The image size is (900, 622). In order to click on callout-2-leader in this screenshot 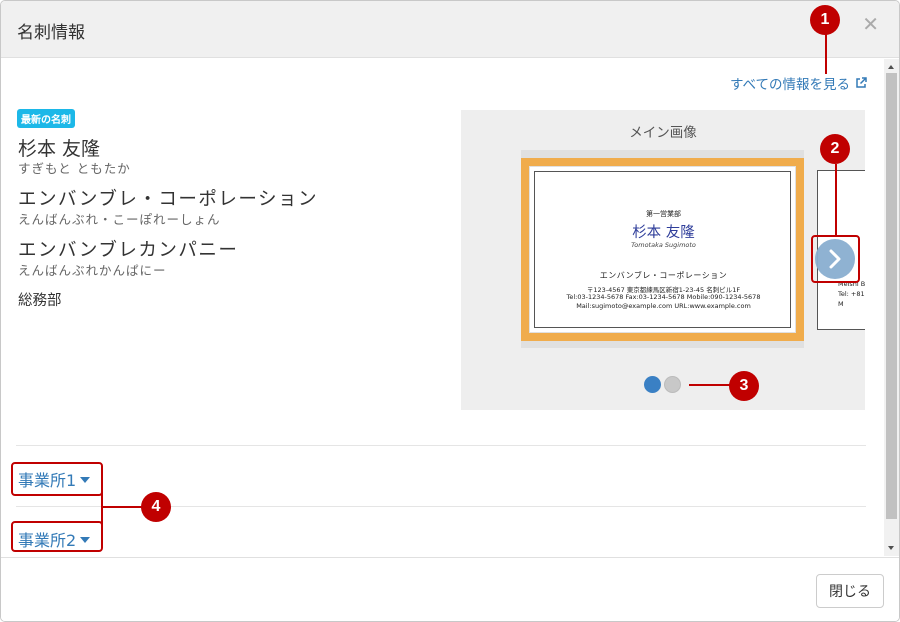, I will do `click(836, 200)`.